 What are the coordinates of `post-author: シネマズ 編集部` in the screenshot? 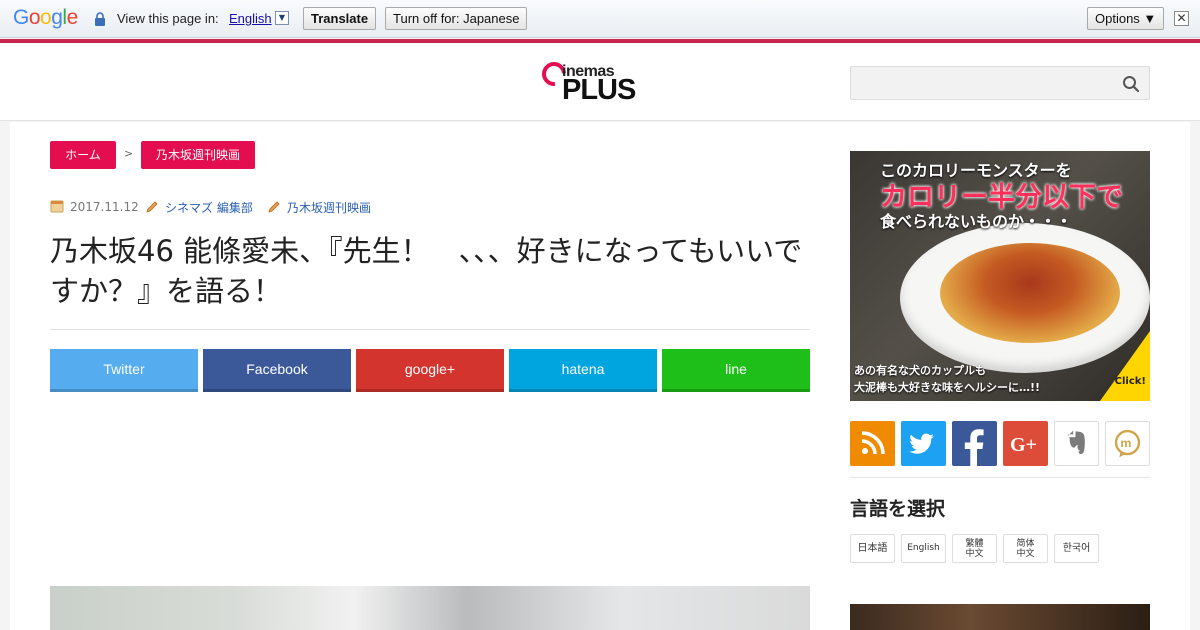 It's located at (199, 207).